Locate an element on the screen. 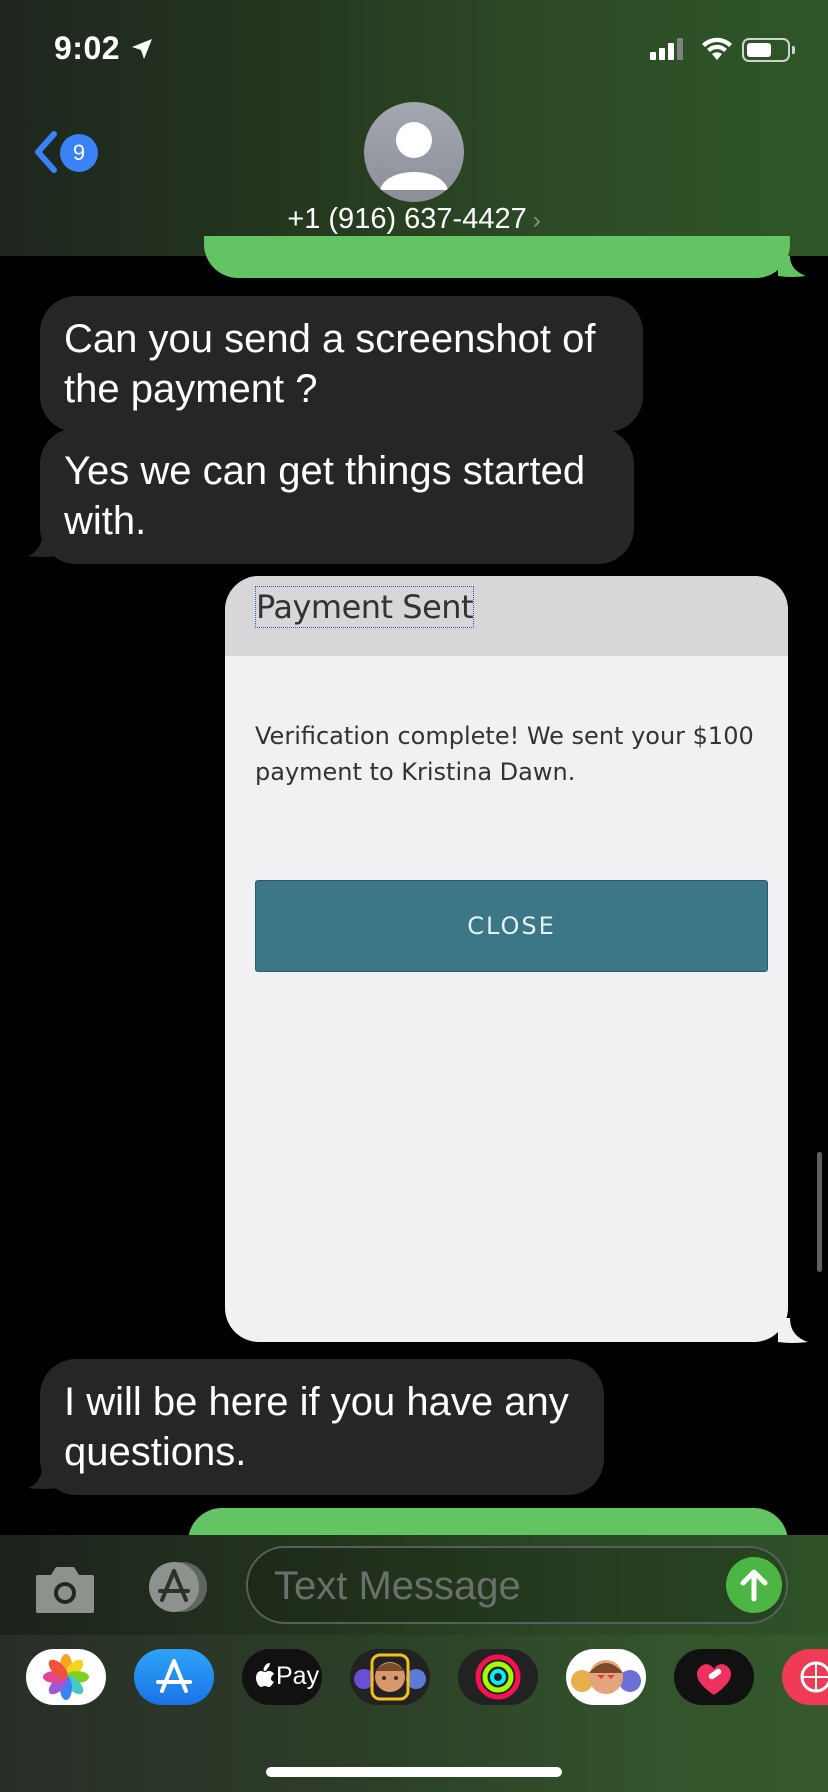 Image resolution: width=828 pixels, height=1792 pixels. app-store-drawer-icon is located at coordinates (176, 1587).